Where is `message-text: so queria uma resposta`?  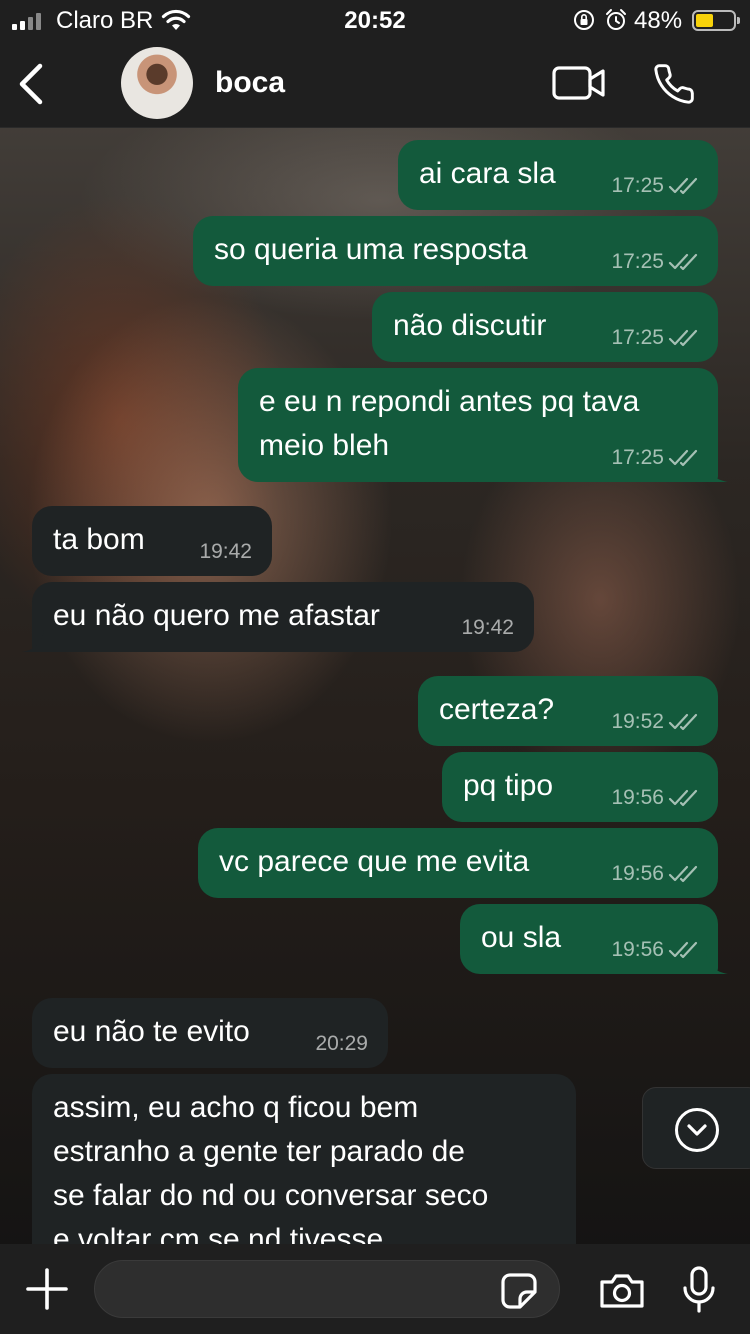
message-text: so queria uma resposta is located at coordinates (371, 249).